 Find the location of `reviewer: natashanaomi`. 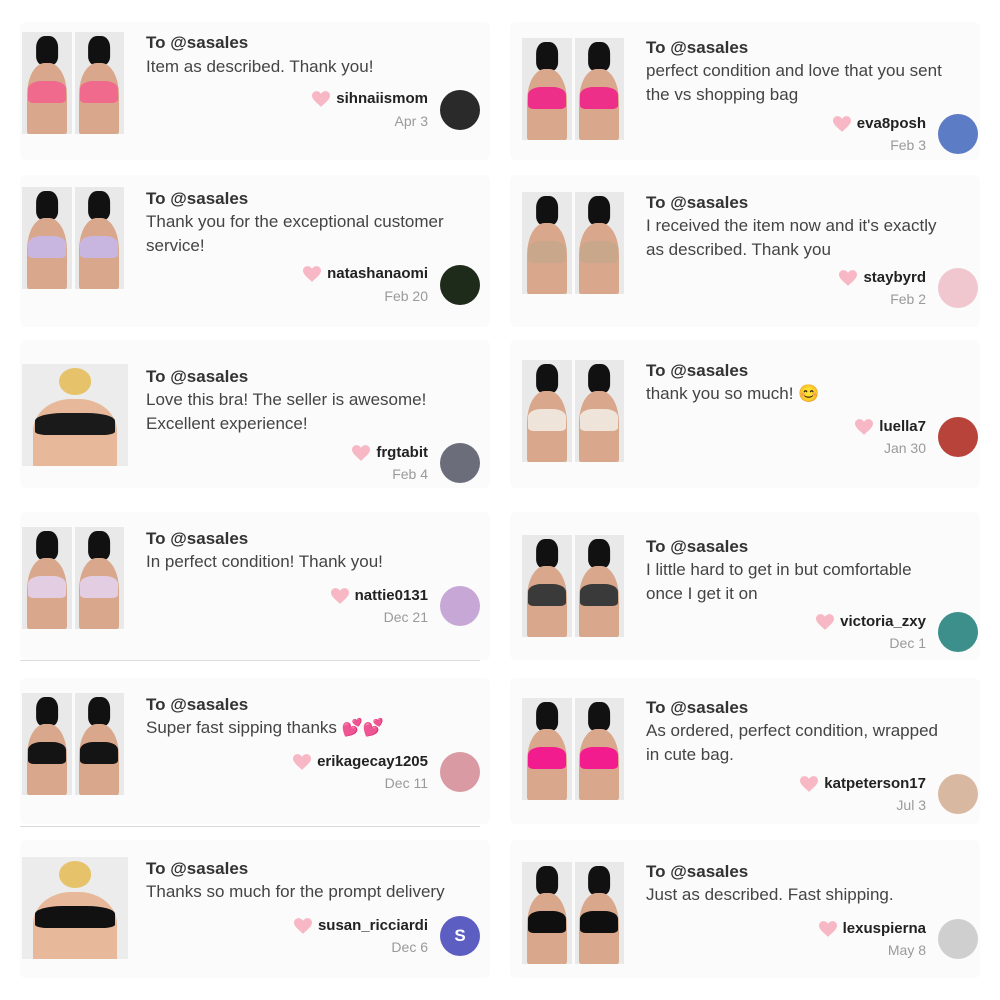

reviewer: natashanaomi is located at coordinates (365, 273).